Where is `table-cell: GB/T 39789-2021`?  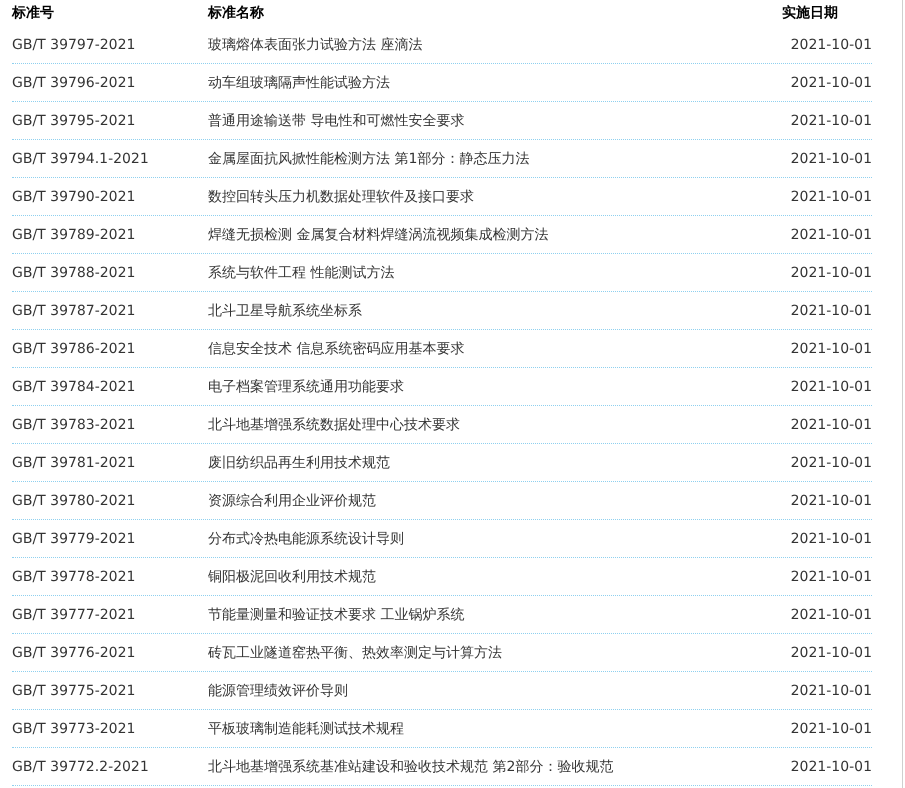 table-cell: GB/T 39789-2021 is located at coordinates (74, 234).